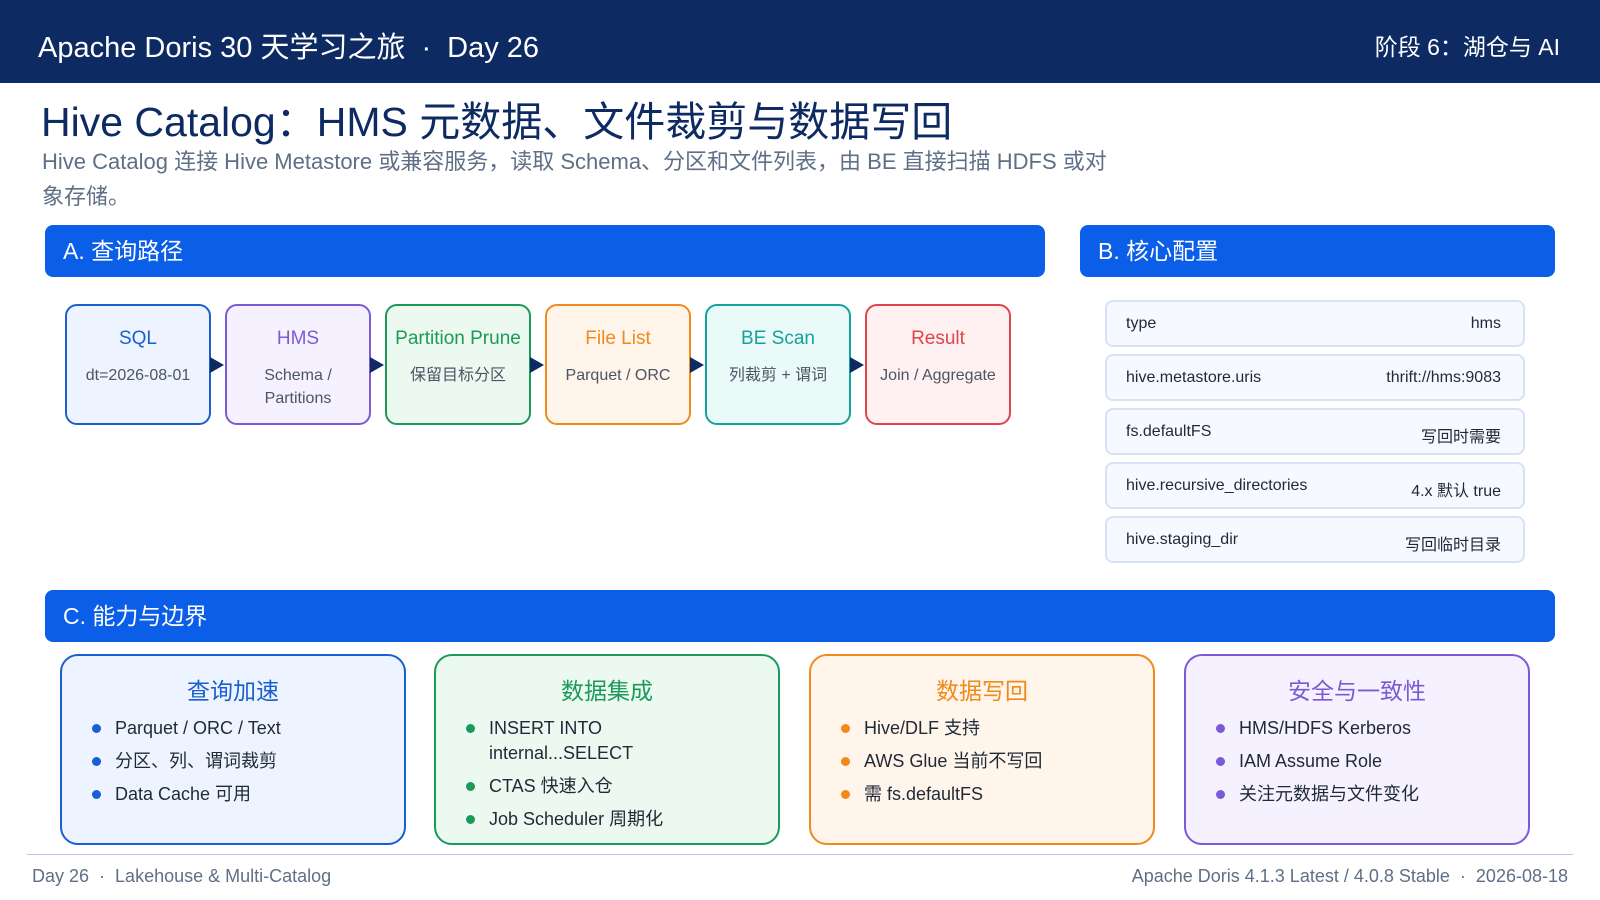  I want to click on list-item-text: Parquet / ORC / Text, so click(198, 728).